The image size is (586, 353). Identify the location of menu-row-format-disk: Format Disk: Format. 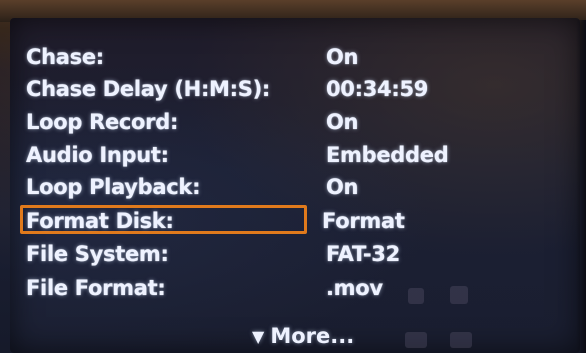
(292, 220).